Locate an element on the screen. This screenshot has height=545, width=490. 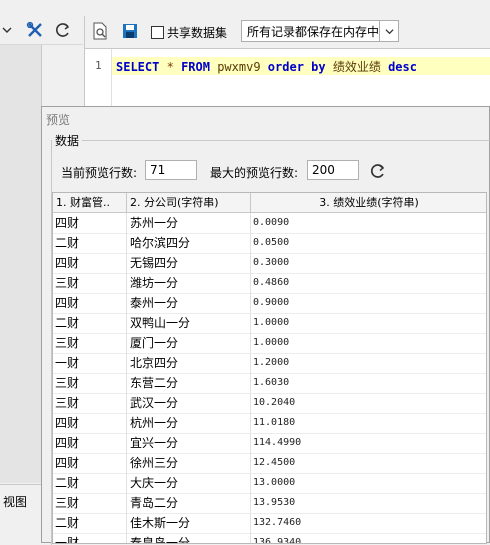
table-row: 一财 秦皇岛一分 136.9340 is located at coordinates (269, 538).